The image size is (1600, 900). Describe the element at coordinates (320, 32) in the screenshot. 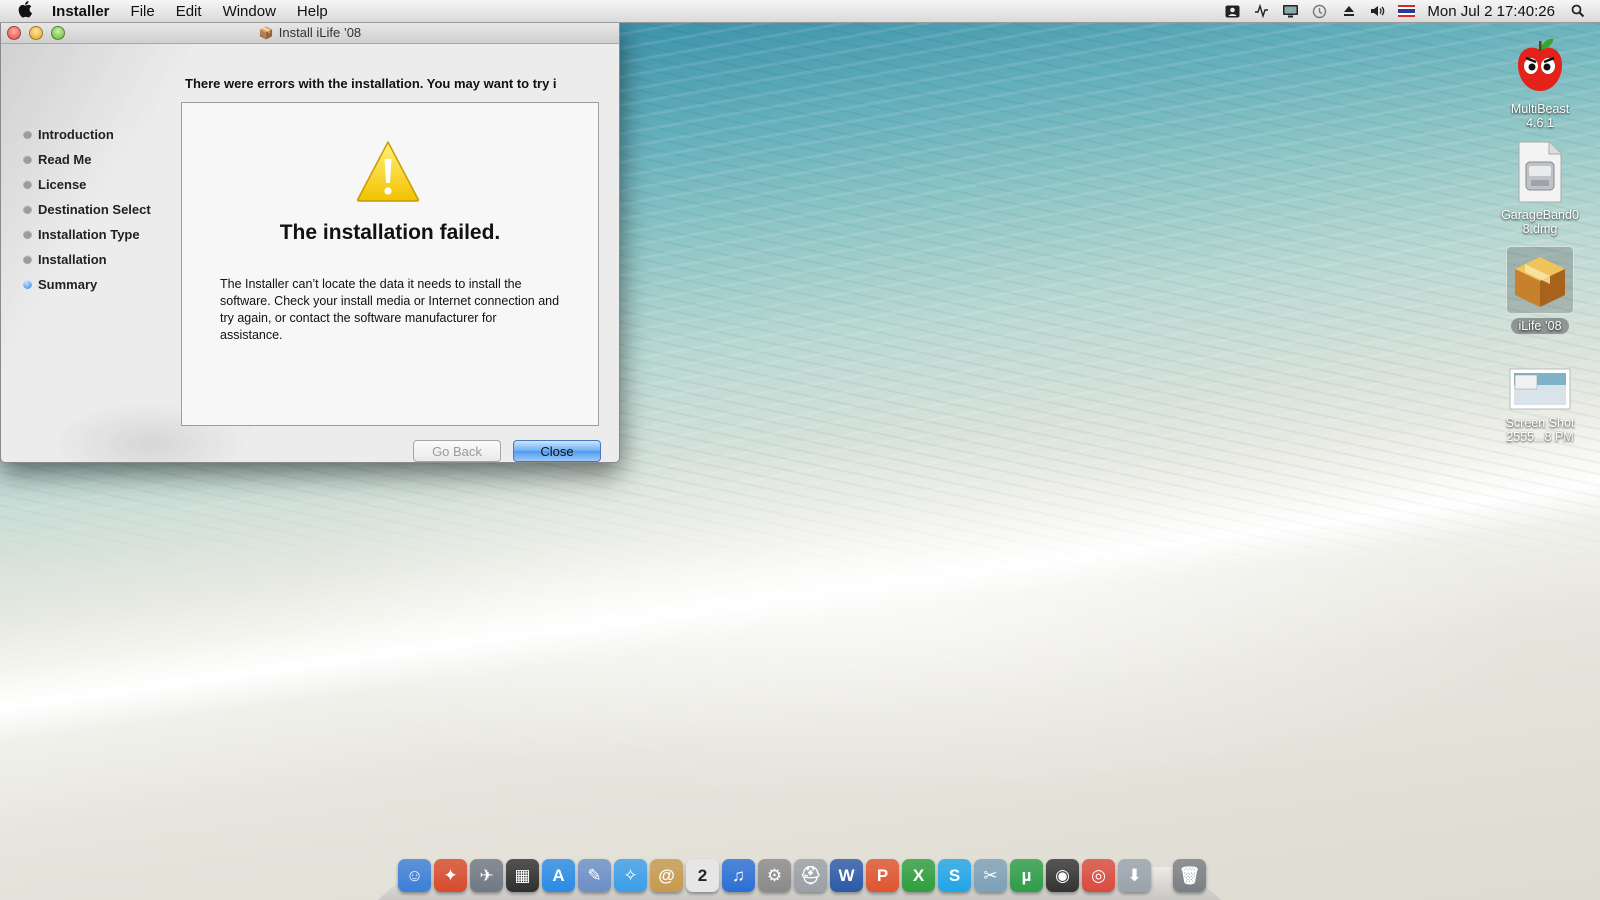

I see `window-title: Install iLife ’08` at that location.